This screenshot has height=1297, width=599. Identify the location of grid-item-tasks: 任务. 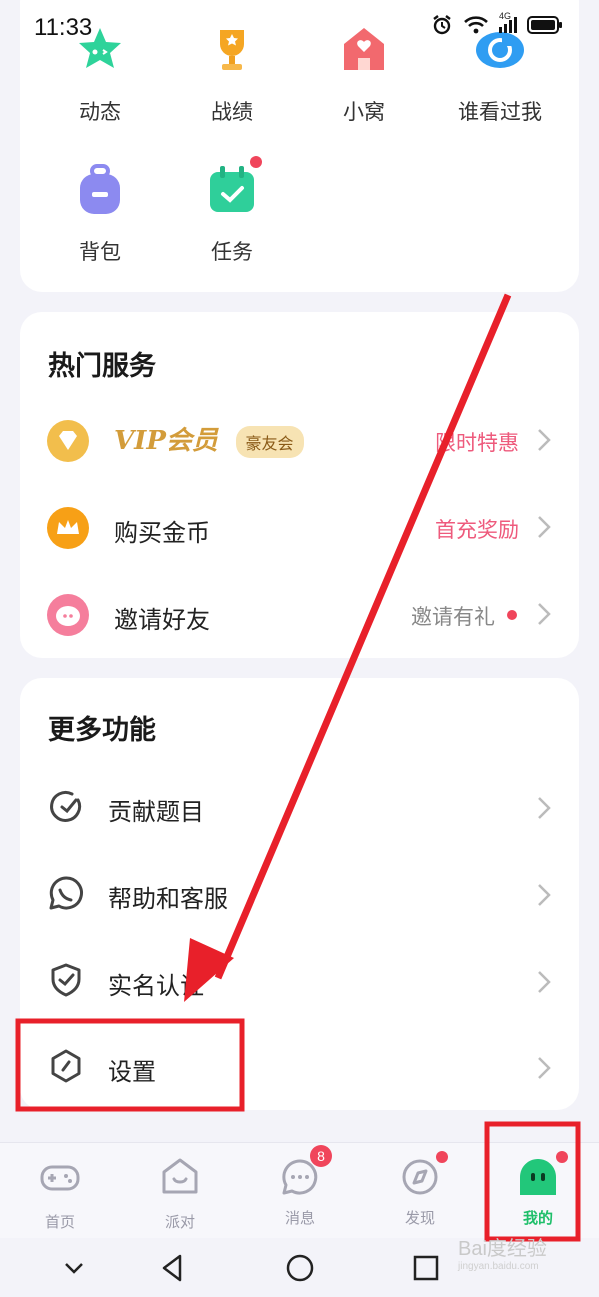
(232, 211).